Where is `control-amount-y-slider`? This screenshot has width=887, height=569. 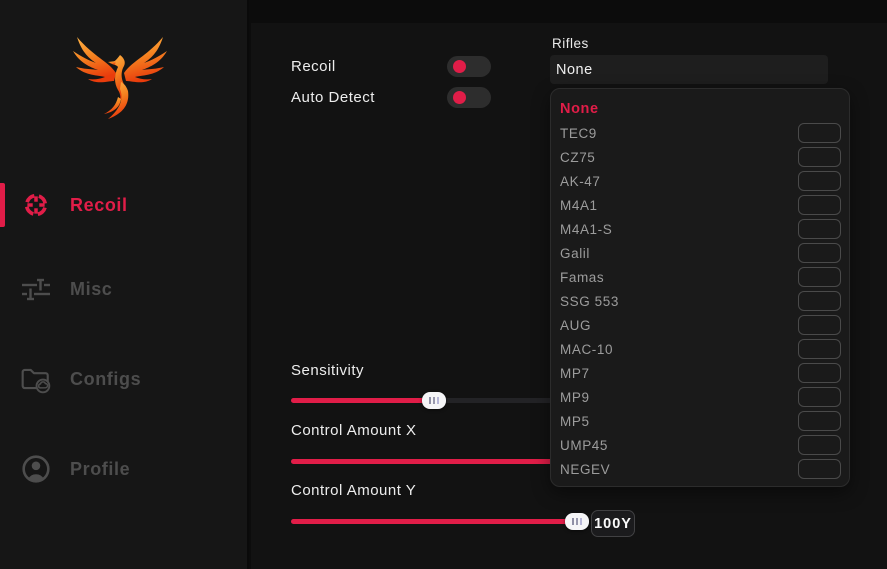
control-amount-y-slider is located at coordinates (440, 521).